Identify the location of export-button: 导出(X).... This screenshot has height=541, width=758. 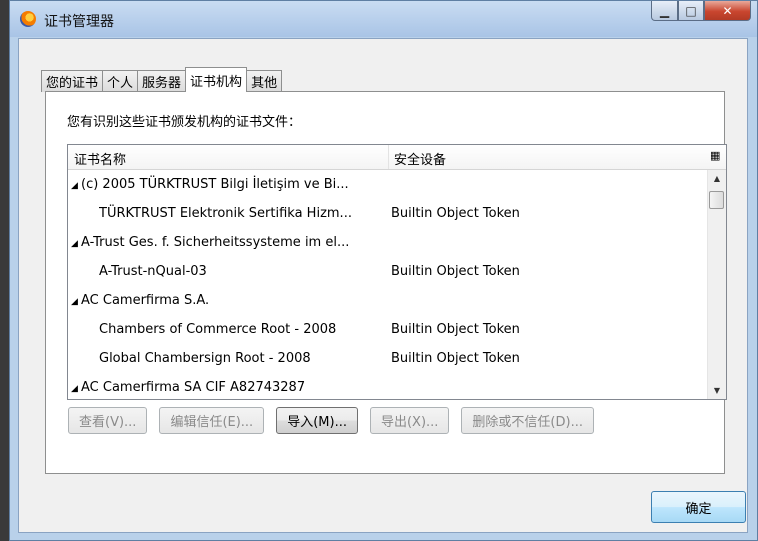
(409, 420).